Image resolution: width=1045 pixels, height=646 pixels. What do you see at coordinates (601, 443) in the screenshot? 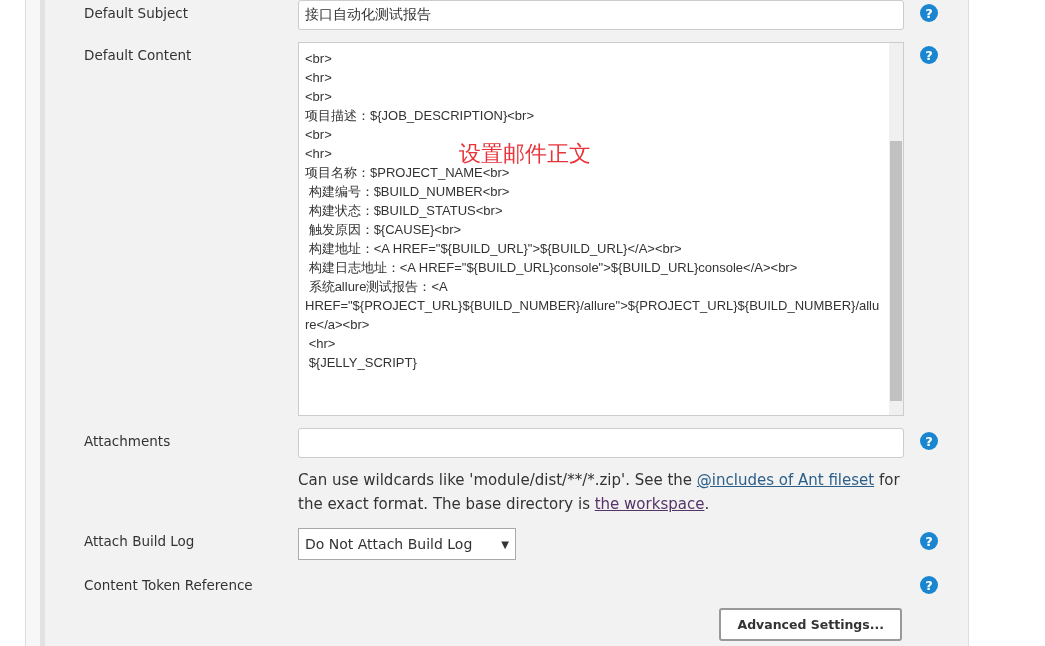
I see `text-field` at bounding box center [601, 443].